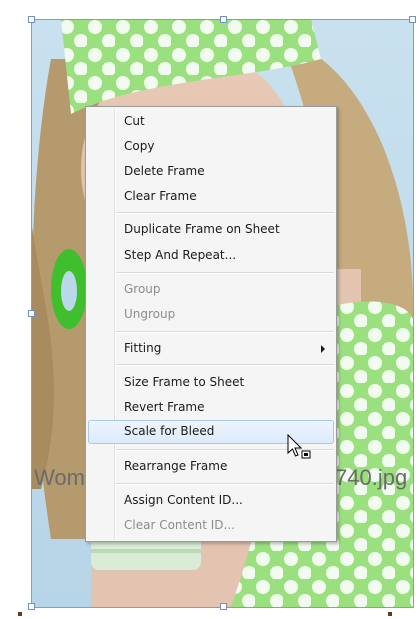 Image resolution: width=419 pixels, height=619 pixels. I want to click on menu-item-delete-frame: Delete Frame, so click(211, 171).